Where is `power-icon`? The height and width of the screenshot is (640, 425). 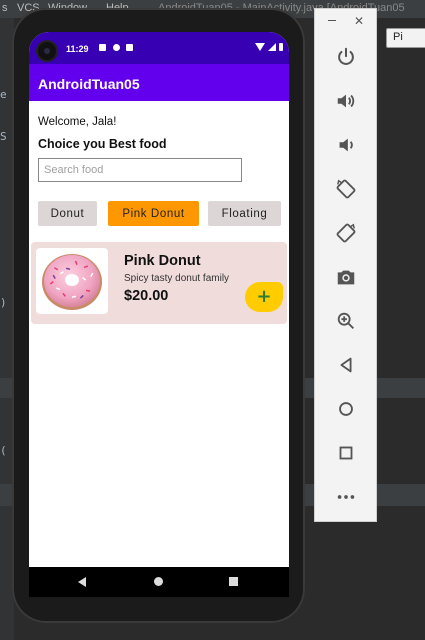 power-icon is located at coordinates (346, 56).